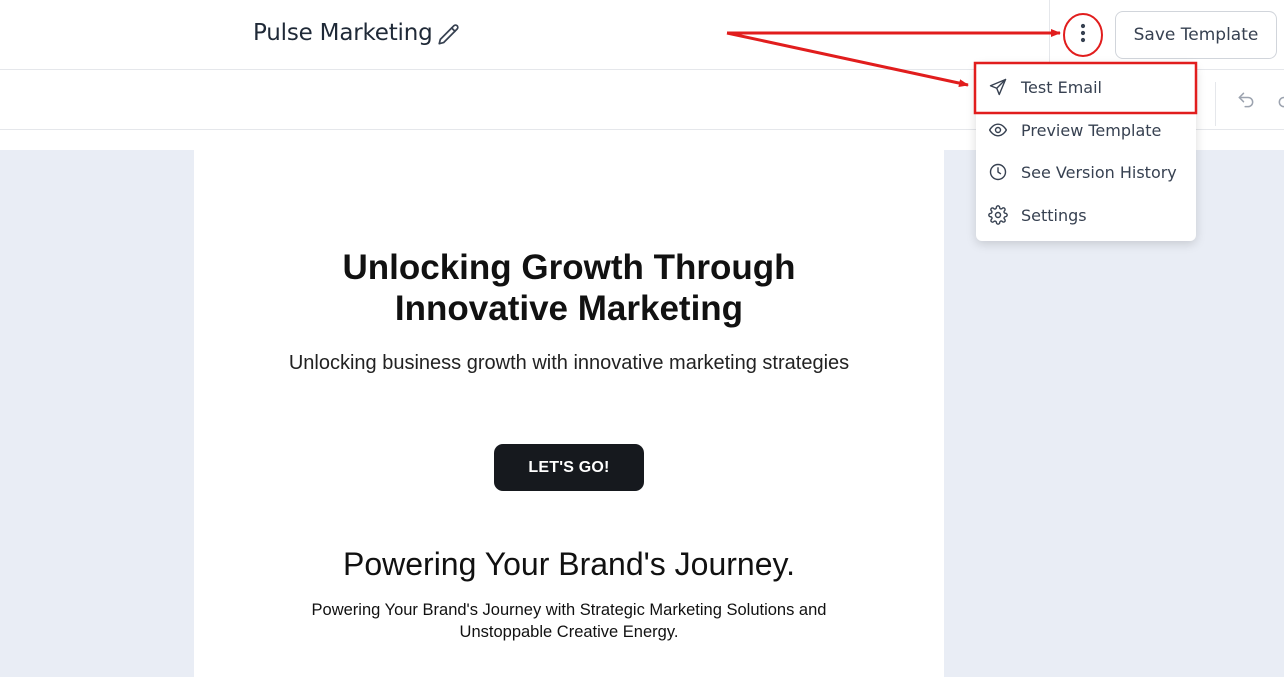 The image size is (1284, 677). I want to click on toolbar-divider, so click(1215, 104).